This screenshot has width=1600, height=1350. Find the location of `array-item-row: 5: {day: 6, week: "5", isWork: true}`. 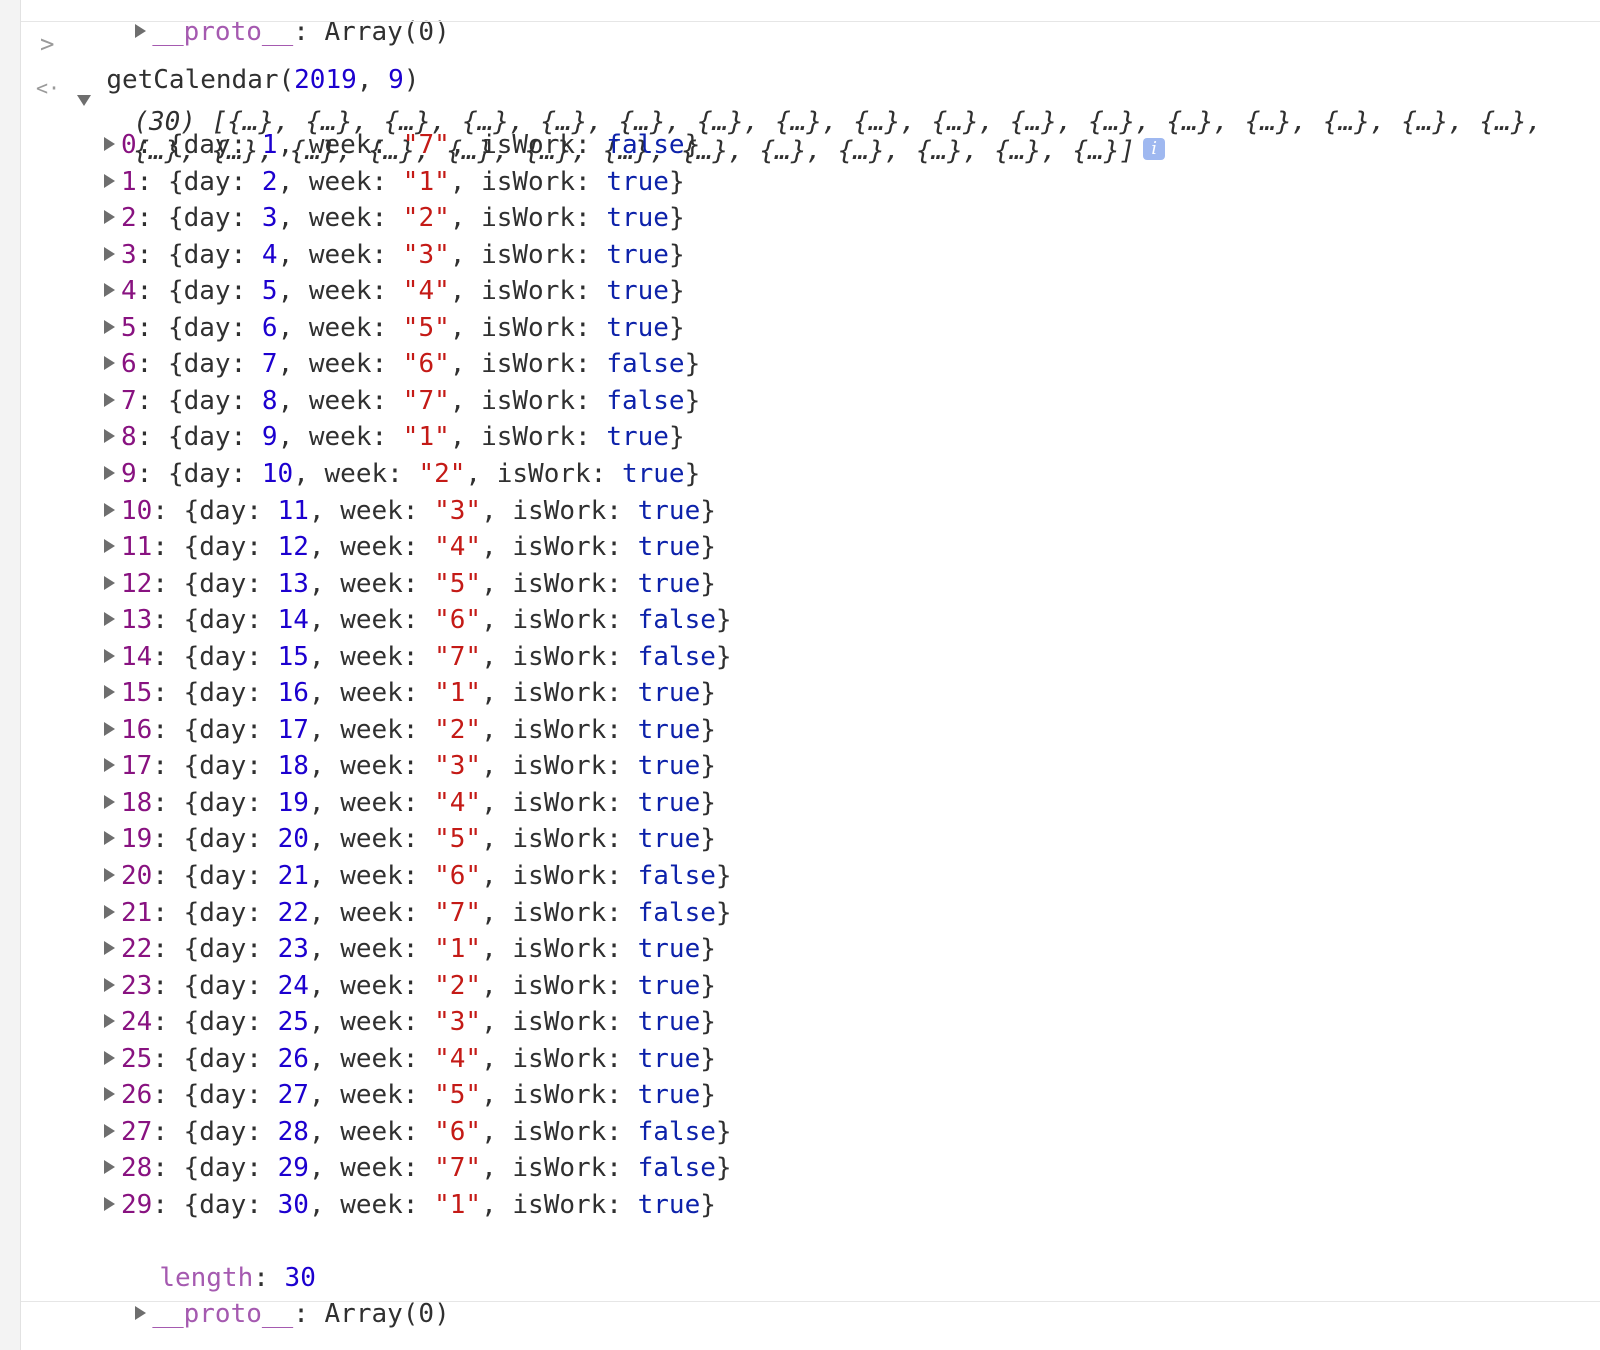

array-item-row: 5: {day: 6, week: "5", isWork: true} is located at coordinates (394, 328).